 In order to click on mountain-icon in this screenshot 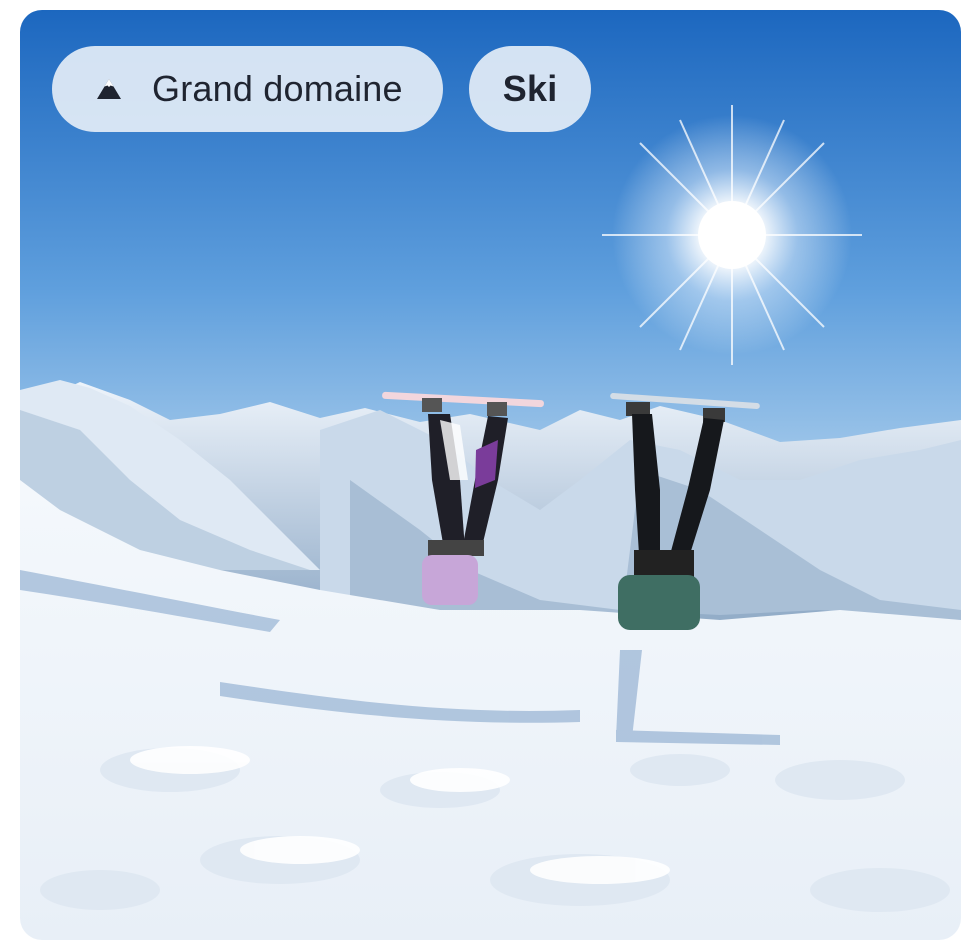, I will do `click(109, 89)`.